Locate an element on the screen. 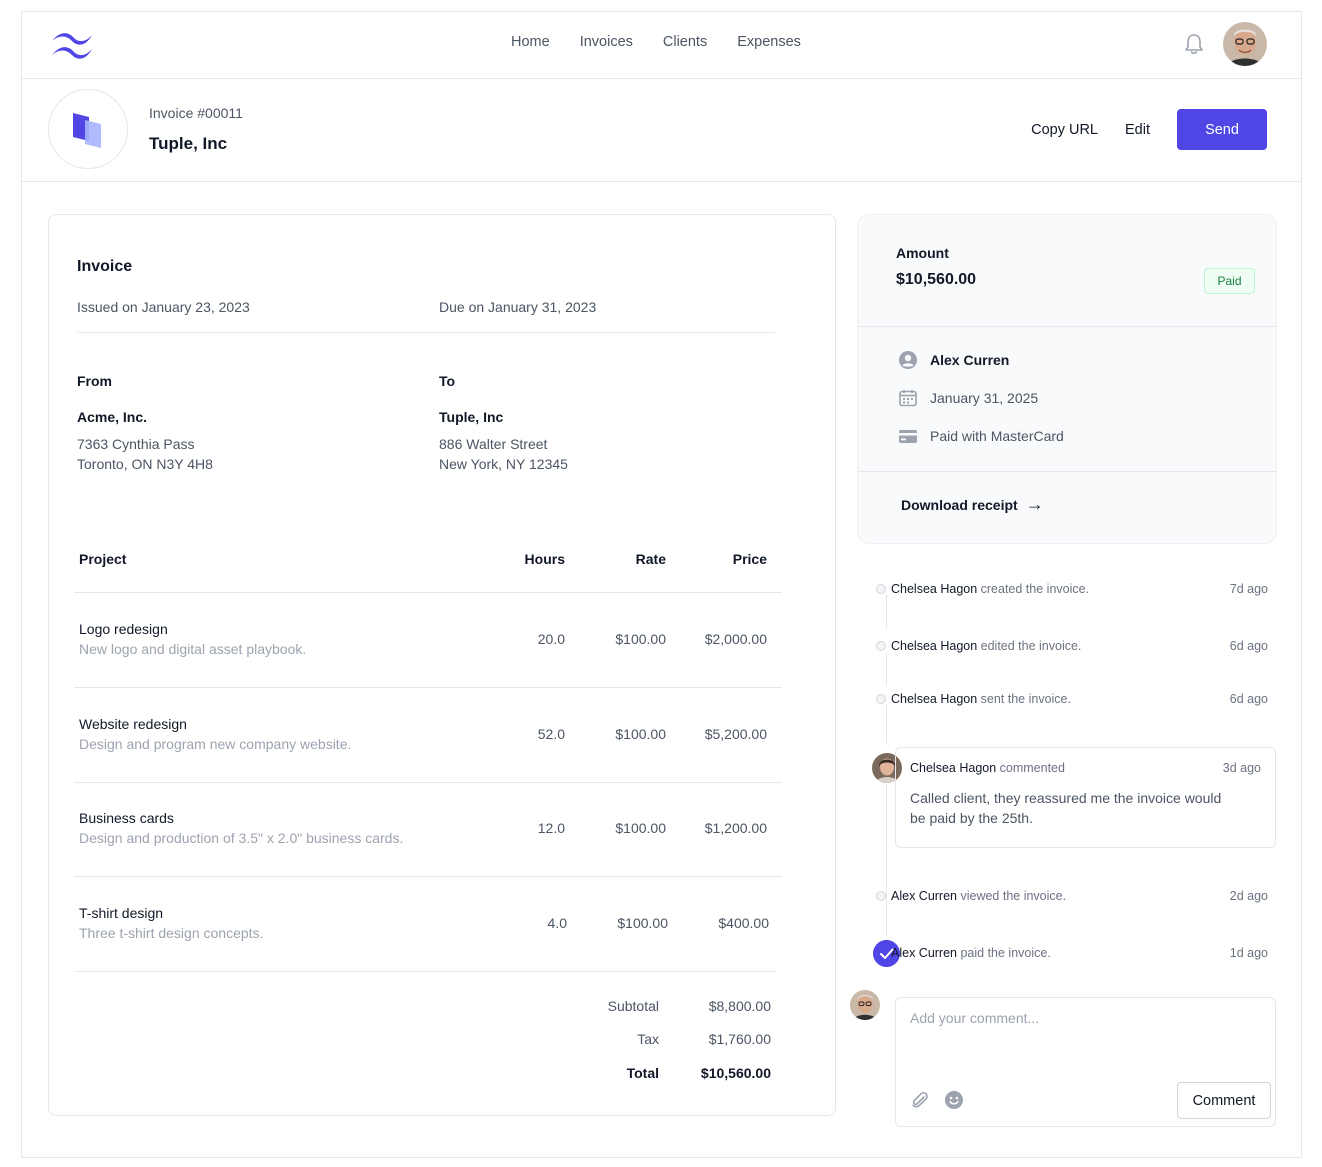 The image size is (1322, 1167). nav-expenses: Expenses is located at coordinates (769, 42).